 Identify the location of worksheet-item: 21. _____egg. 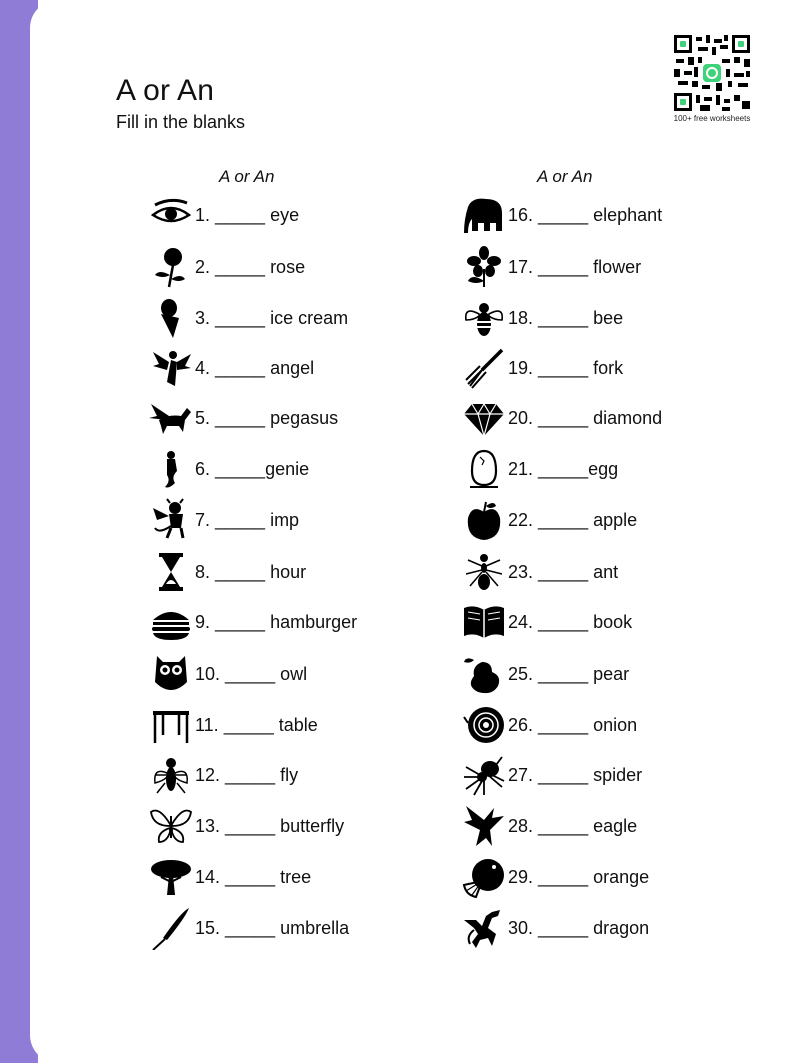
(539, 469).